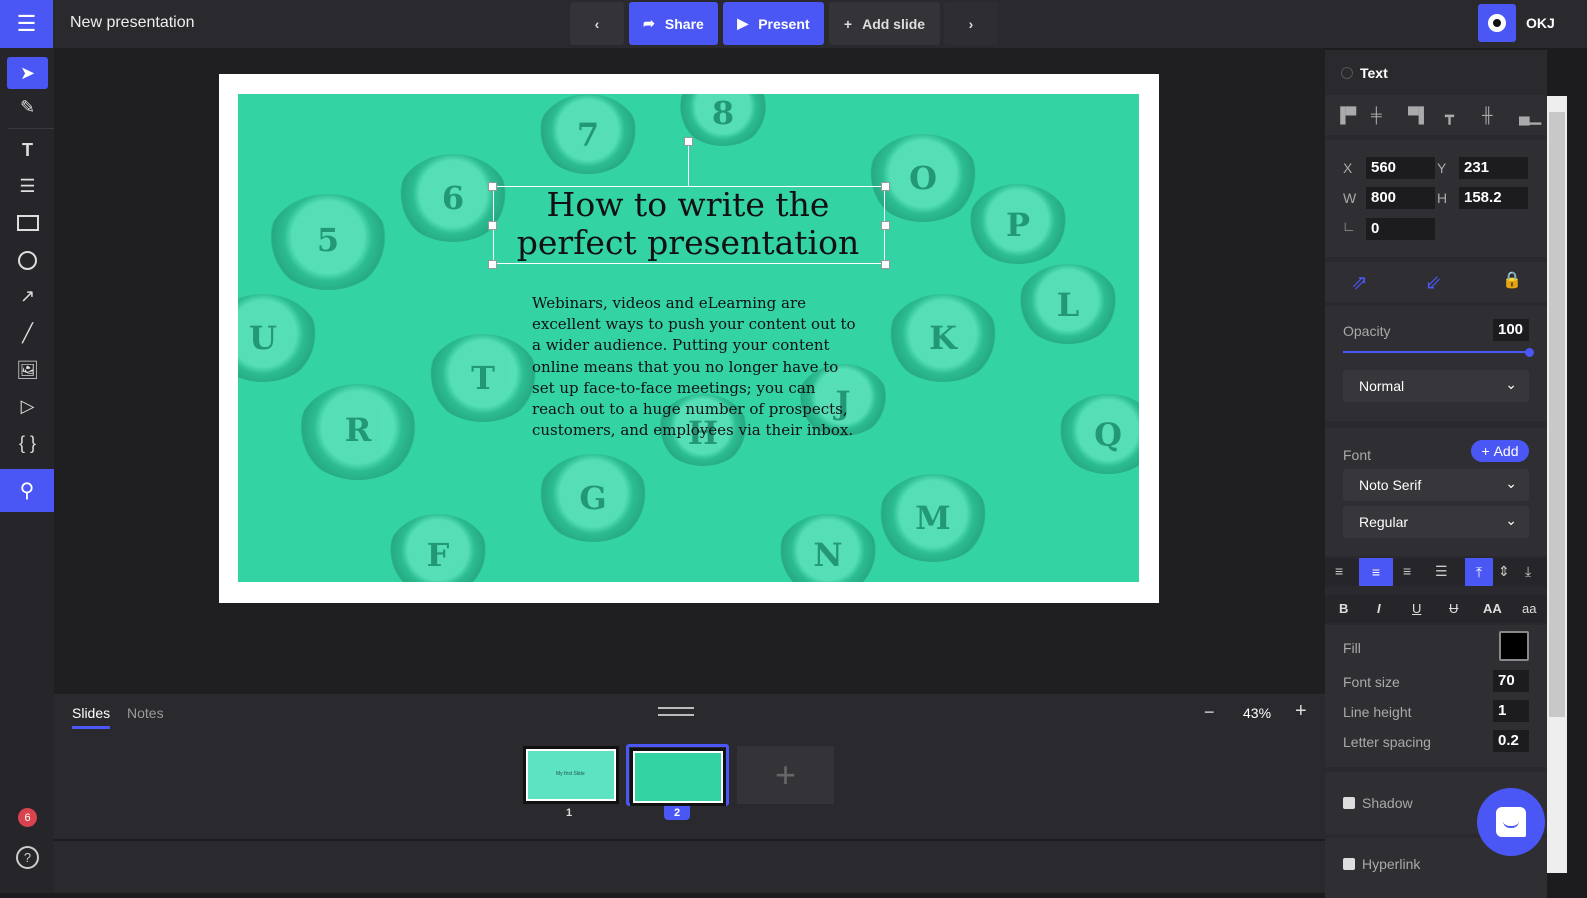 Image resolution: width=1587 pixels, height=898 pixels. I want to click on italic-button: I, so click(1379, 608).